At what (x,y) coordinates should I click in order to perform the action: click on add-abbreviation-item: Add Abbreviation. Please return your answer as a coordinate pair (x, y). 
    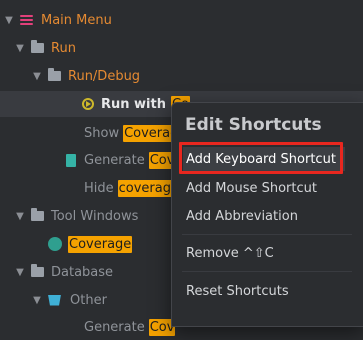
    Looking at the image, I should click on (242, 216).